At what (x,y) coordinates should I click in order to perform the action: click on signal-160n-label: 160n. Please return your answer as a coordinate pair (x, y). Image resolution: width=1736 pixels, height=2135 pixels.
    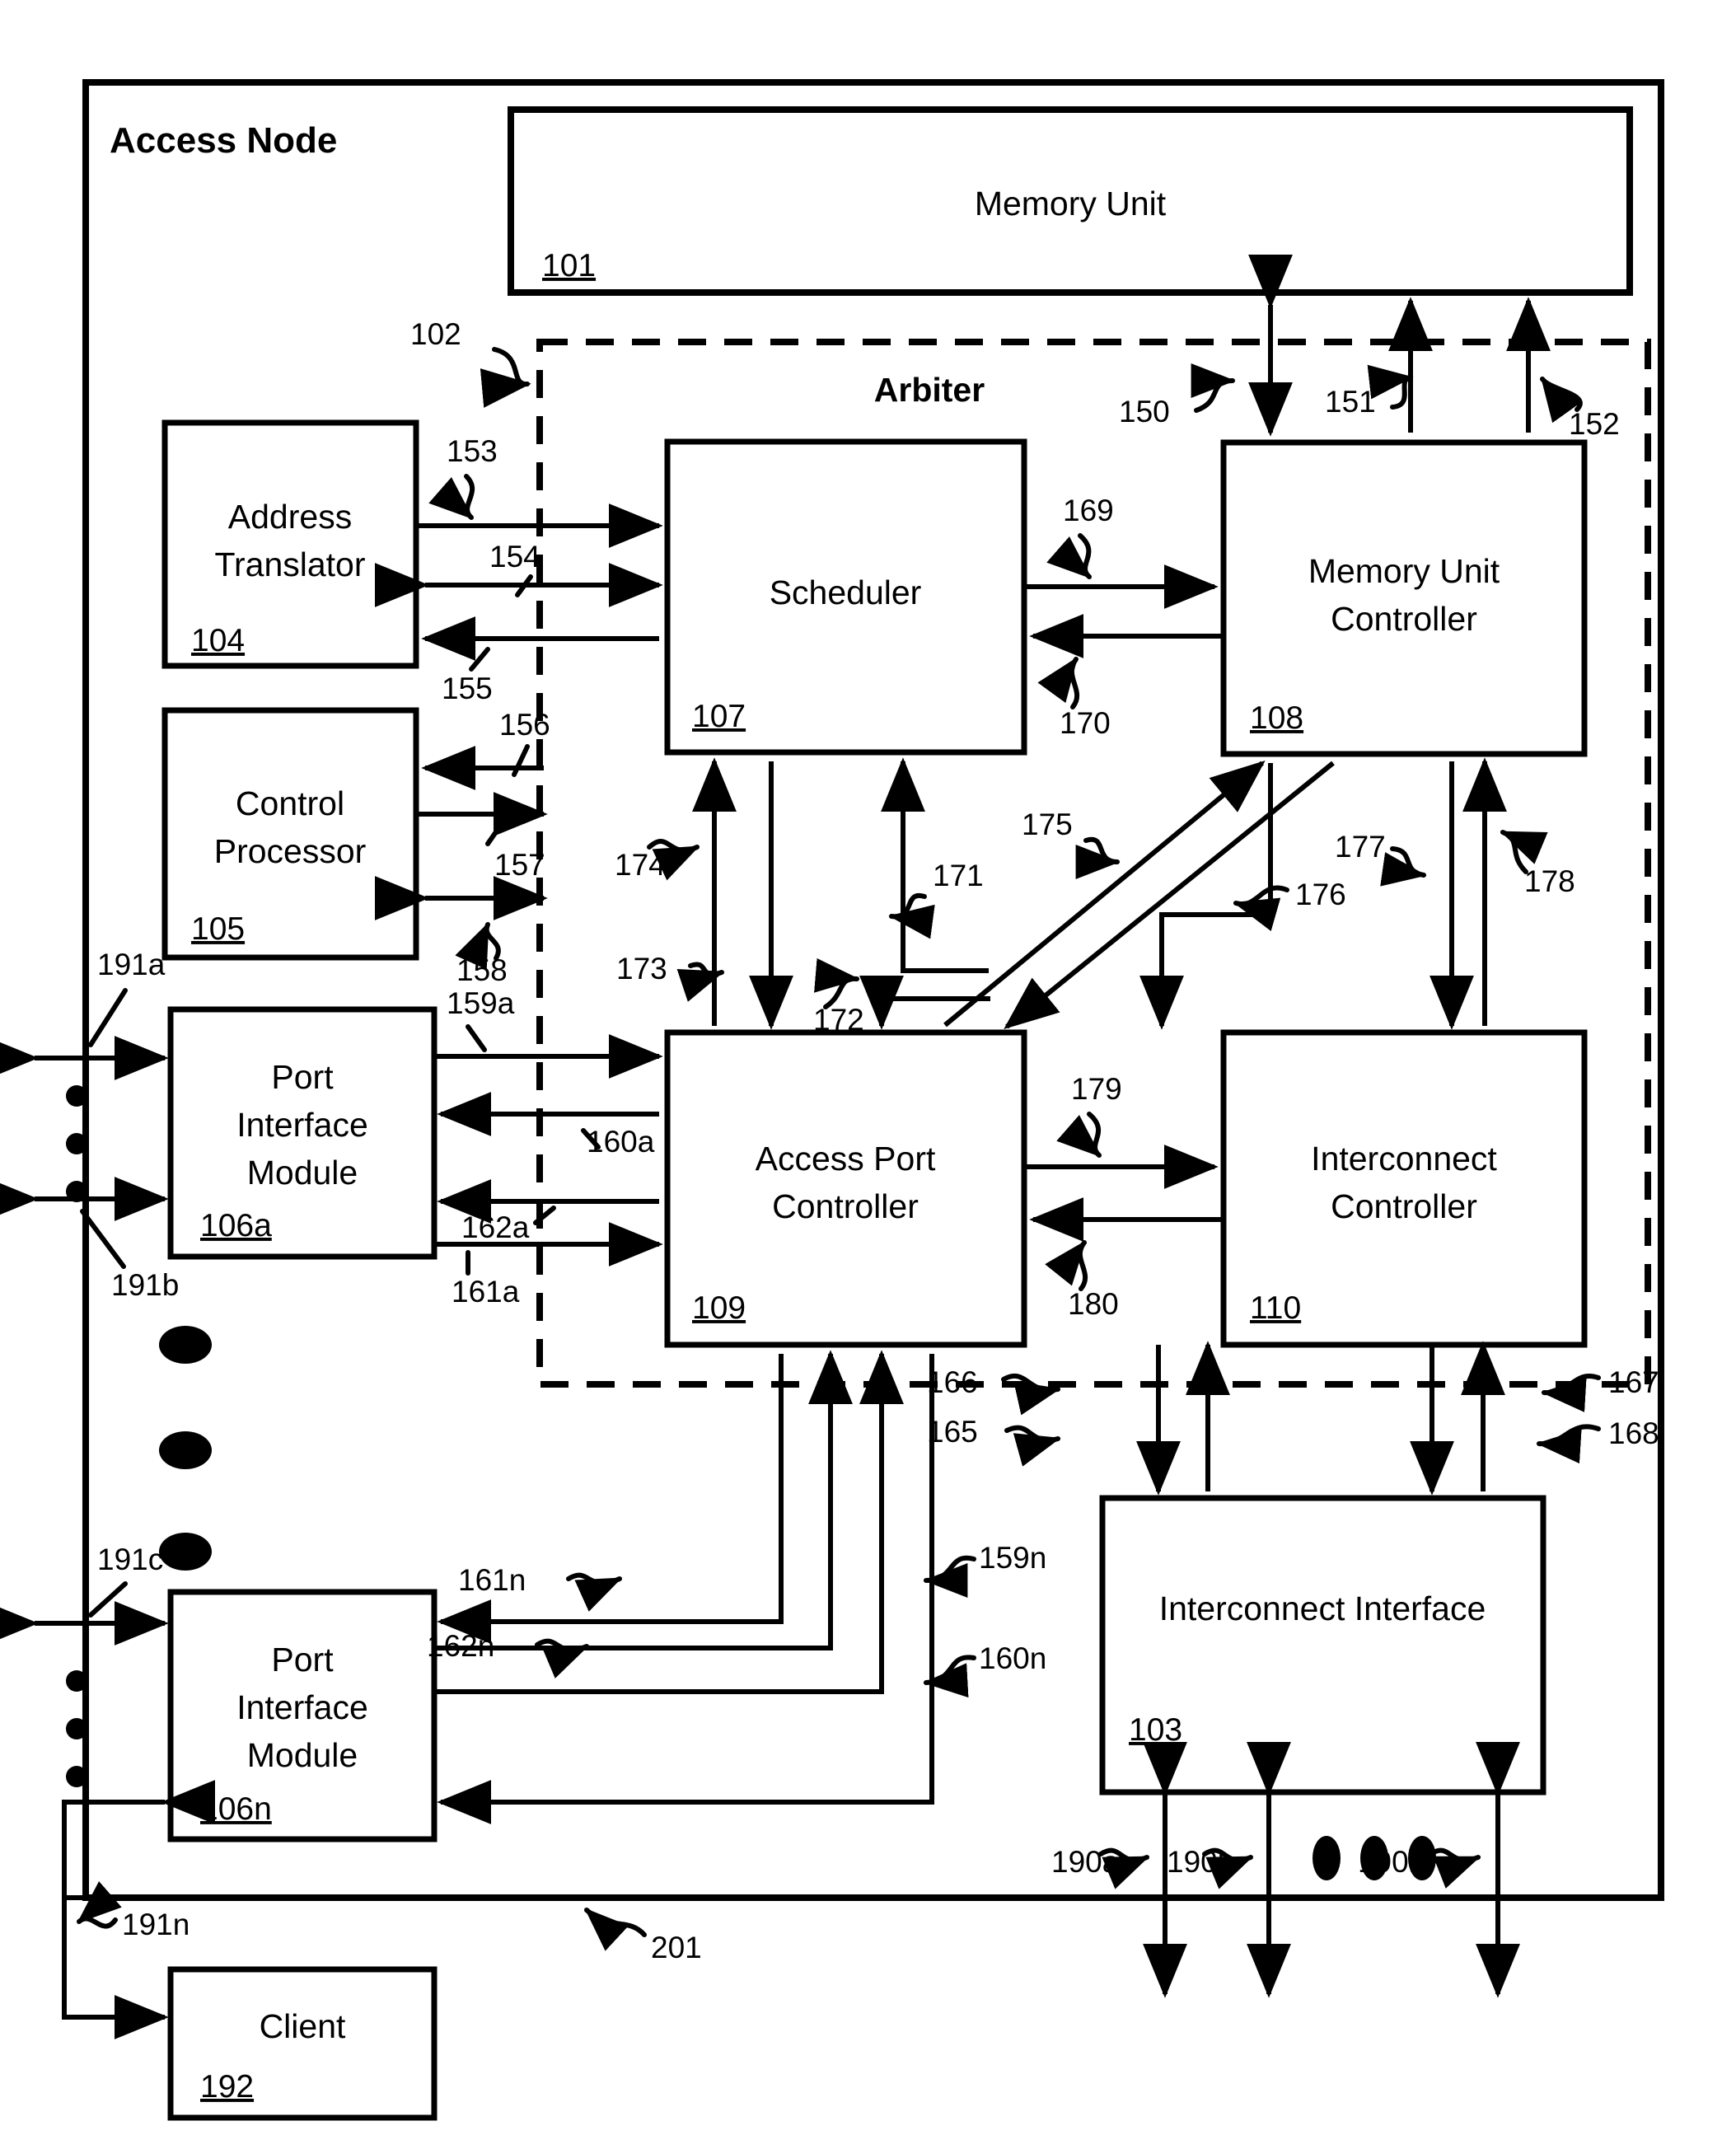
    Looking at the image, I should click on (1012, 1658).